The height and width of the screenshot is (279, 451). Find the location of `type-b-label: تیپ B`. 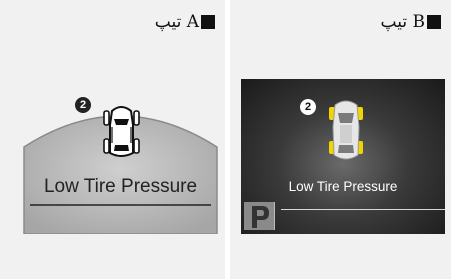

type-b-label: تیپ B is located at coordinates (411, 22).